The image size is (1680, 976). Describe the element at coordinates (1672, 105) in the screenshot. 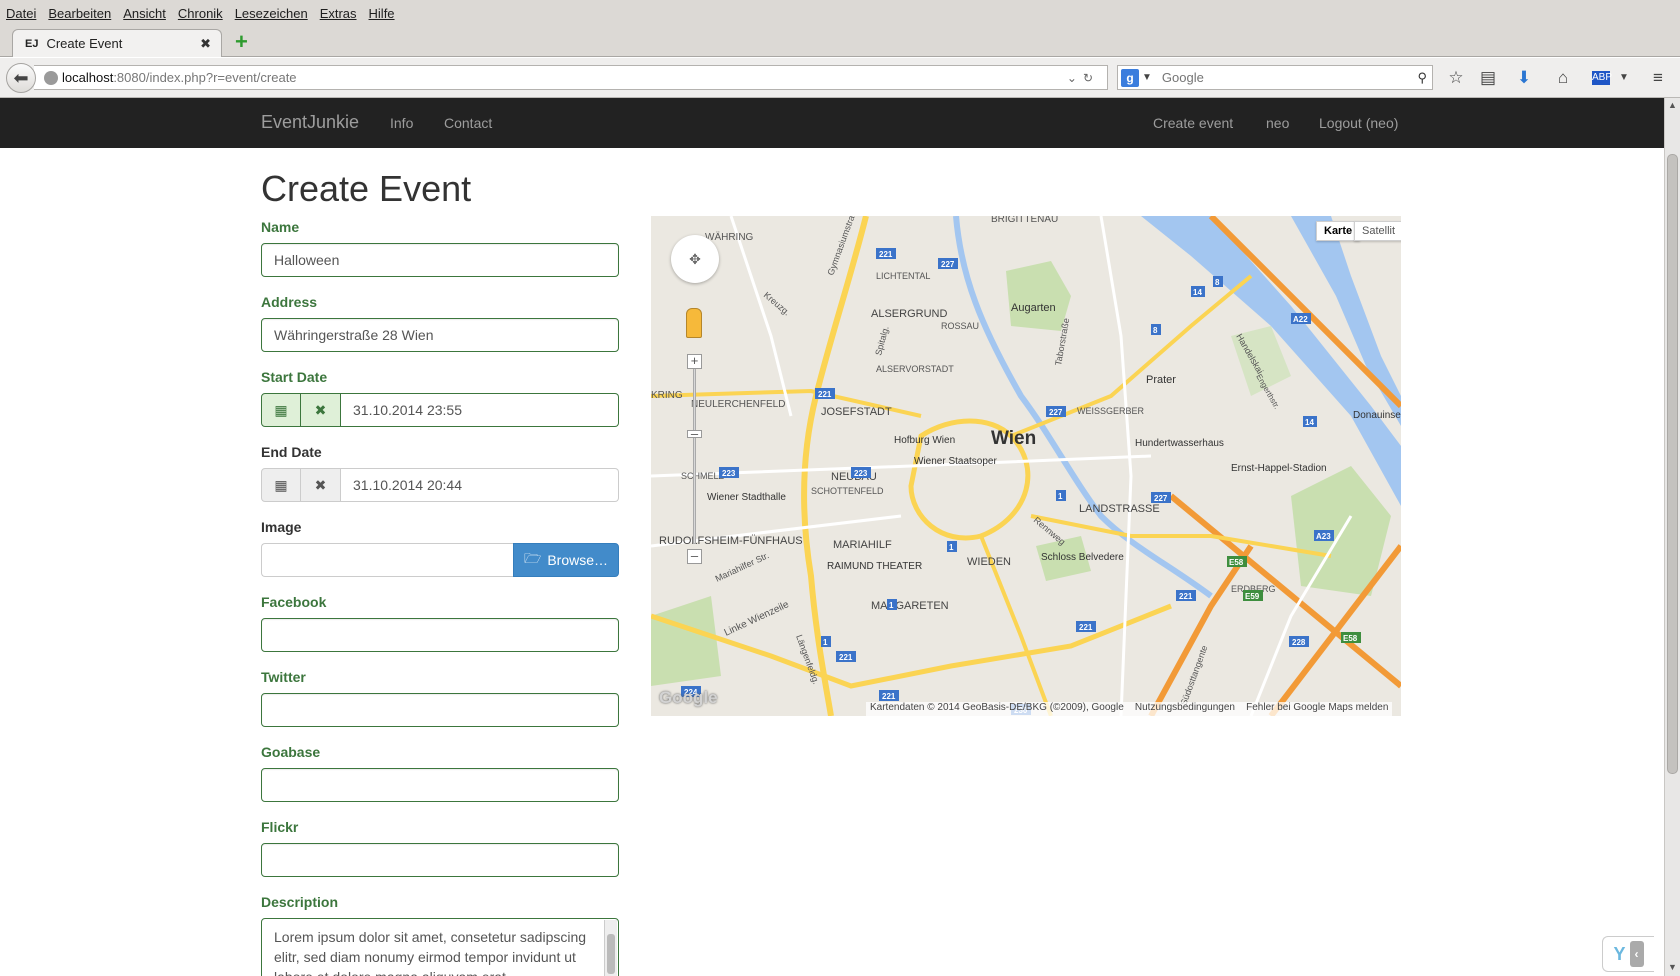

I see `scroll-up-icon: ▲` at that location.